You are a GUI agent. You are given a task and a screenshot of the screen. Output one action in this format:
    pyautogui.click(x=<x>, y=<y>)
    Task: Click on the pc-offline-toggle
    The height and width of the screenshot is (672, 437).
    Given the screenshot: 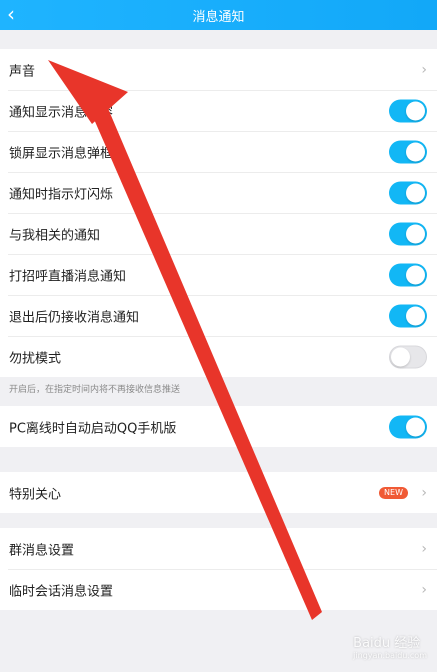 What is the action you would take?
    pyautogui.click(x=408, y=426)
    